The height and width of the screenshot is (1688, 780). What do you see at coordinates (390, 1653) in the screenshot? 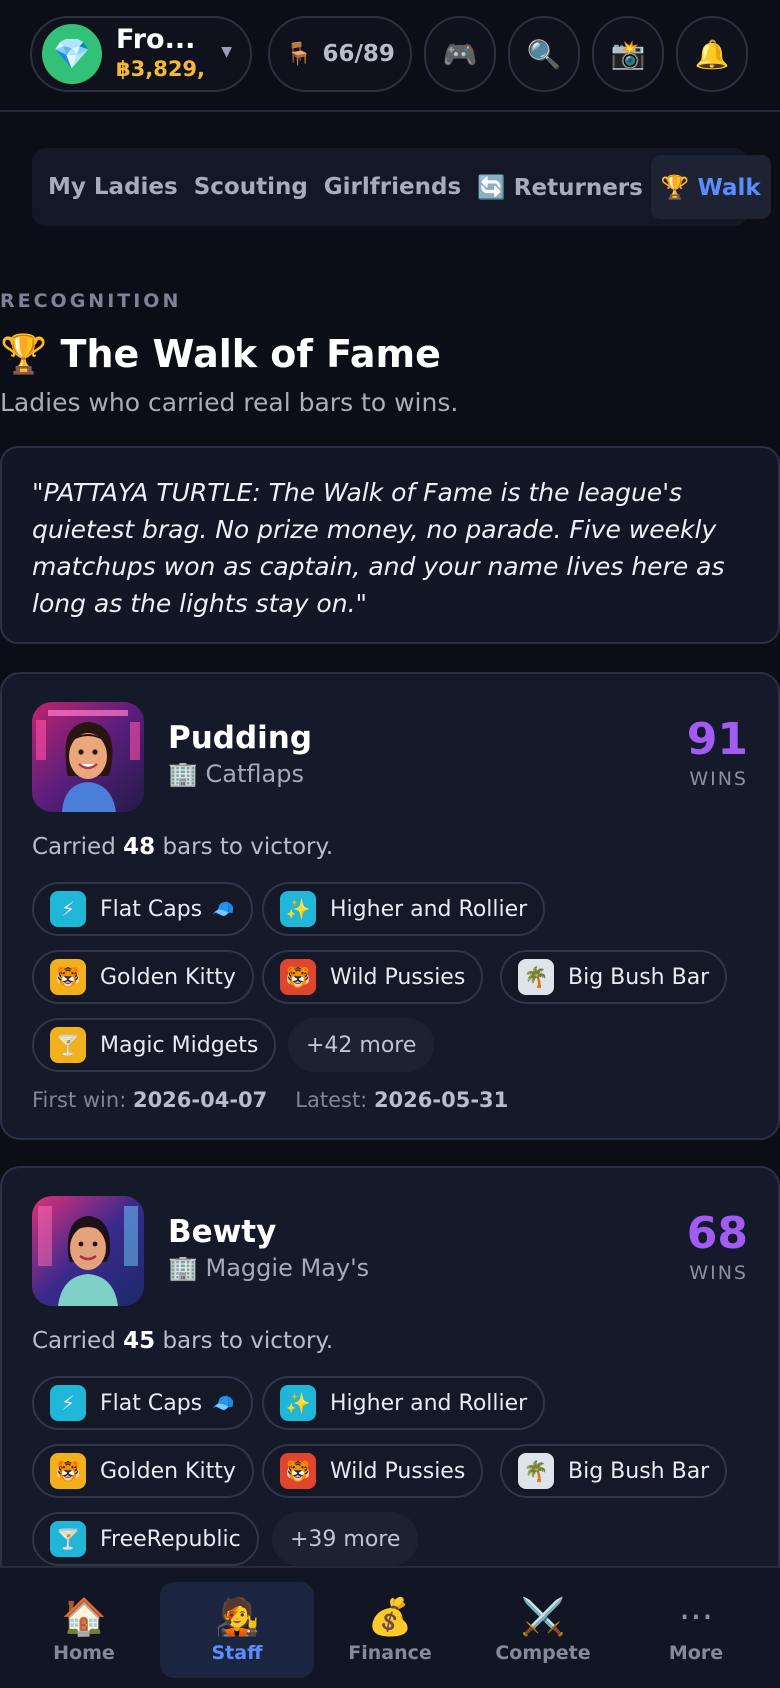
I see `nav-label: Finance` at bounding box center [390, 1653].